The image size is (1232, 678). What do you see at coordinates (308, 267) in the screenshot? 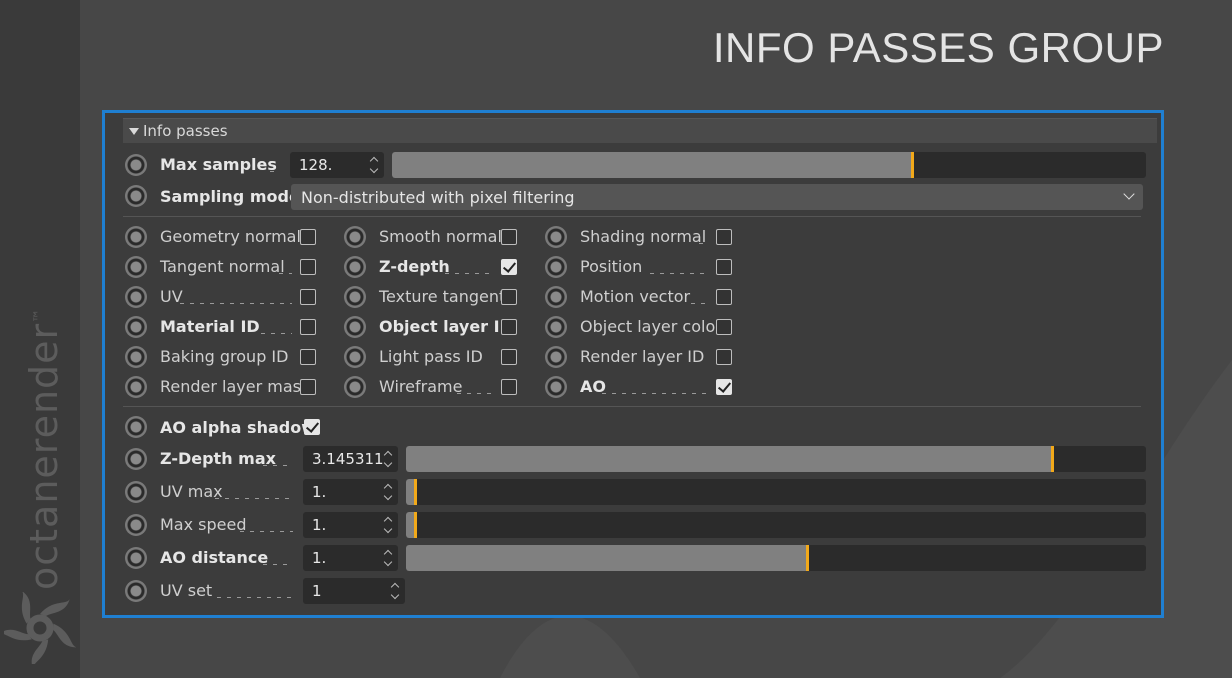
I see `tangent-normal-checkbox` at bounding box center [308, 267].